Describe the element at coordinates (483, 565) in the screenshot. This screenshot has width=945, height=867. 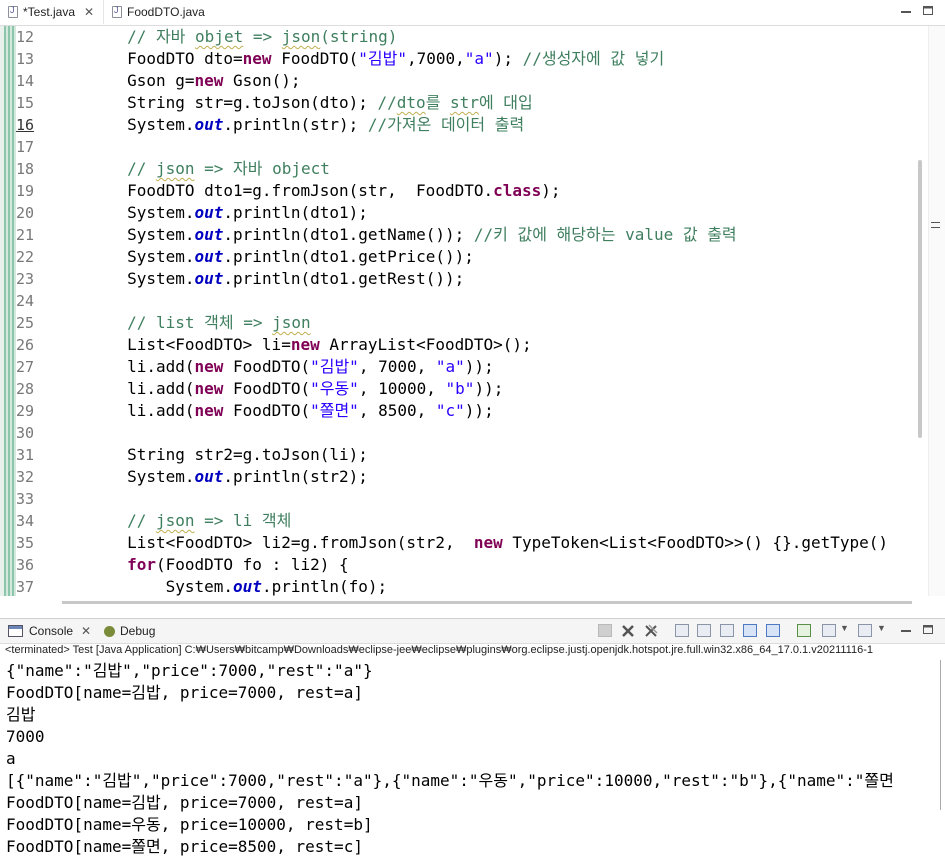
I see `code-line: for(FoodDTO fo : li2) {` at that location.